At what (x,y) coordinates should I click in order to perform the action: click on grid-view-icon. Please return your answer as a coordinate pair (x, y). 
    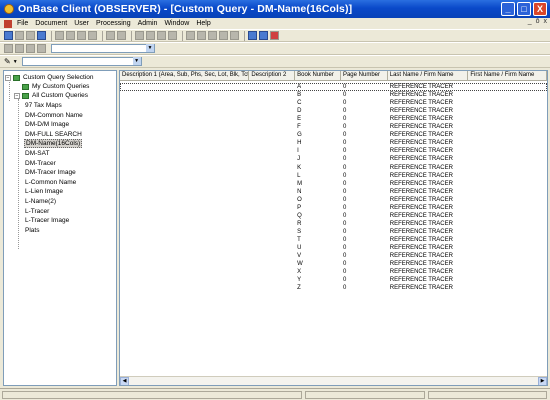
    Looking at the image, I should click on (252, 35).